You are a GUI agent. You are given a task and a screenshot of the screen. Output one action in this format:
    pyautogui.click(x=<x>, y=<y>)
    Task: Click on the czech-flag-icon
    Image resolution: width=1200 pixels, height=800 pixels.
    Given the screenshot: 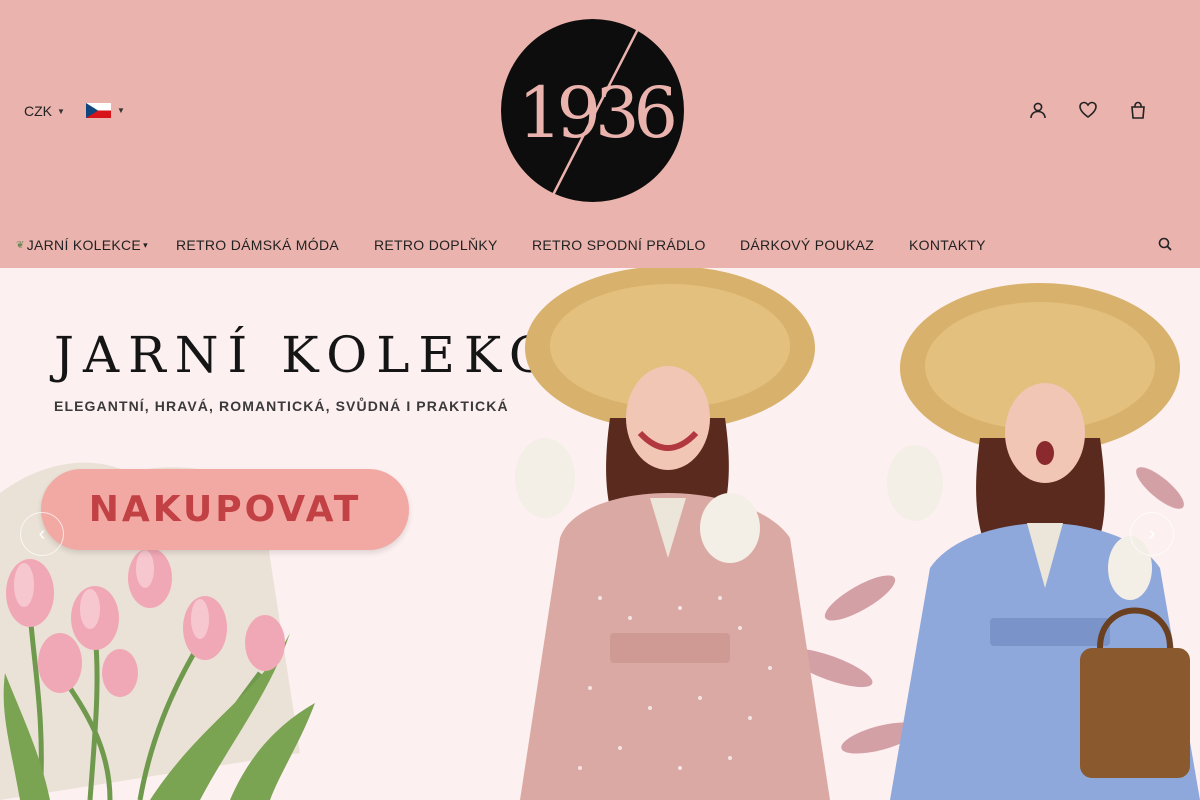 What is the action you would take?
    pyautogui.click(x=98, y=110)
    